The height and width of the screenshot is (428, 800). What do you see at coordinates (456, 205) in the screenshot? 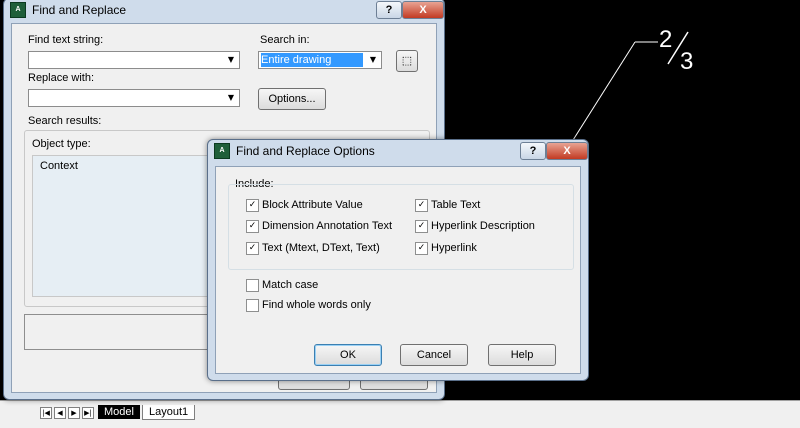
I see `table-text-label: Table Text` at bounding box center [456, 205].